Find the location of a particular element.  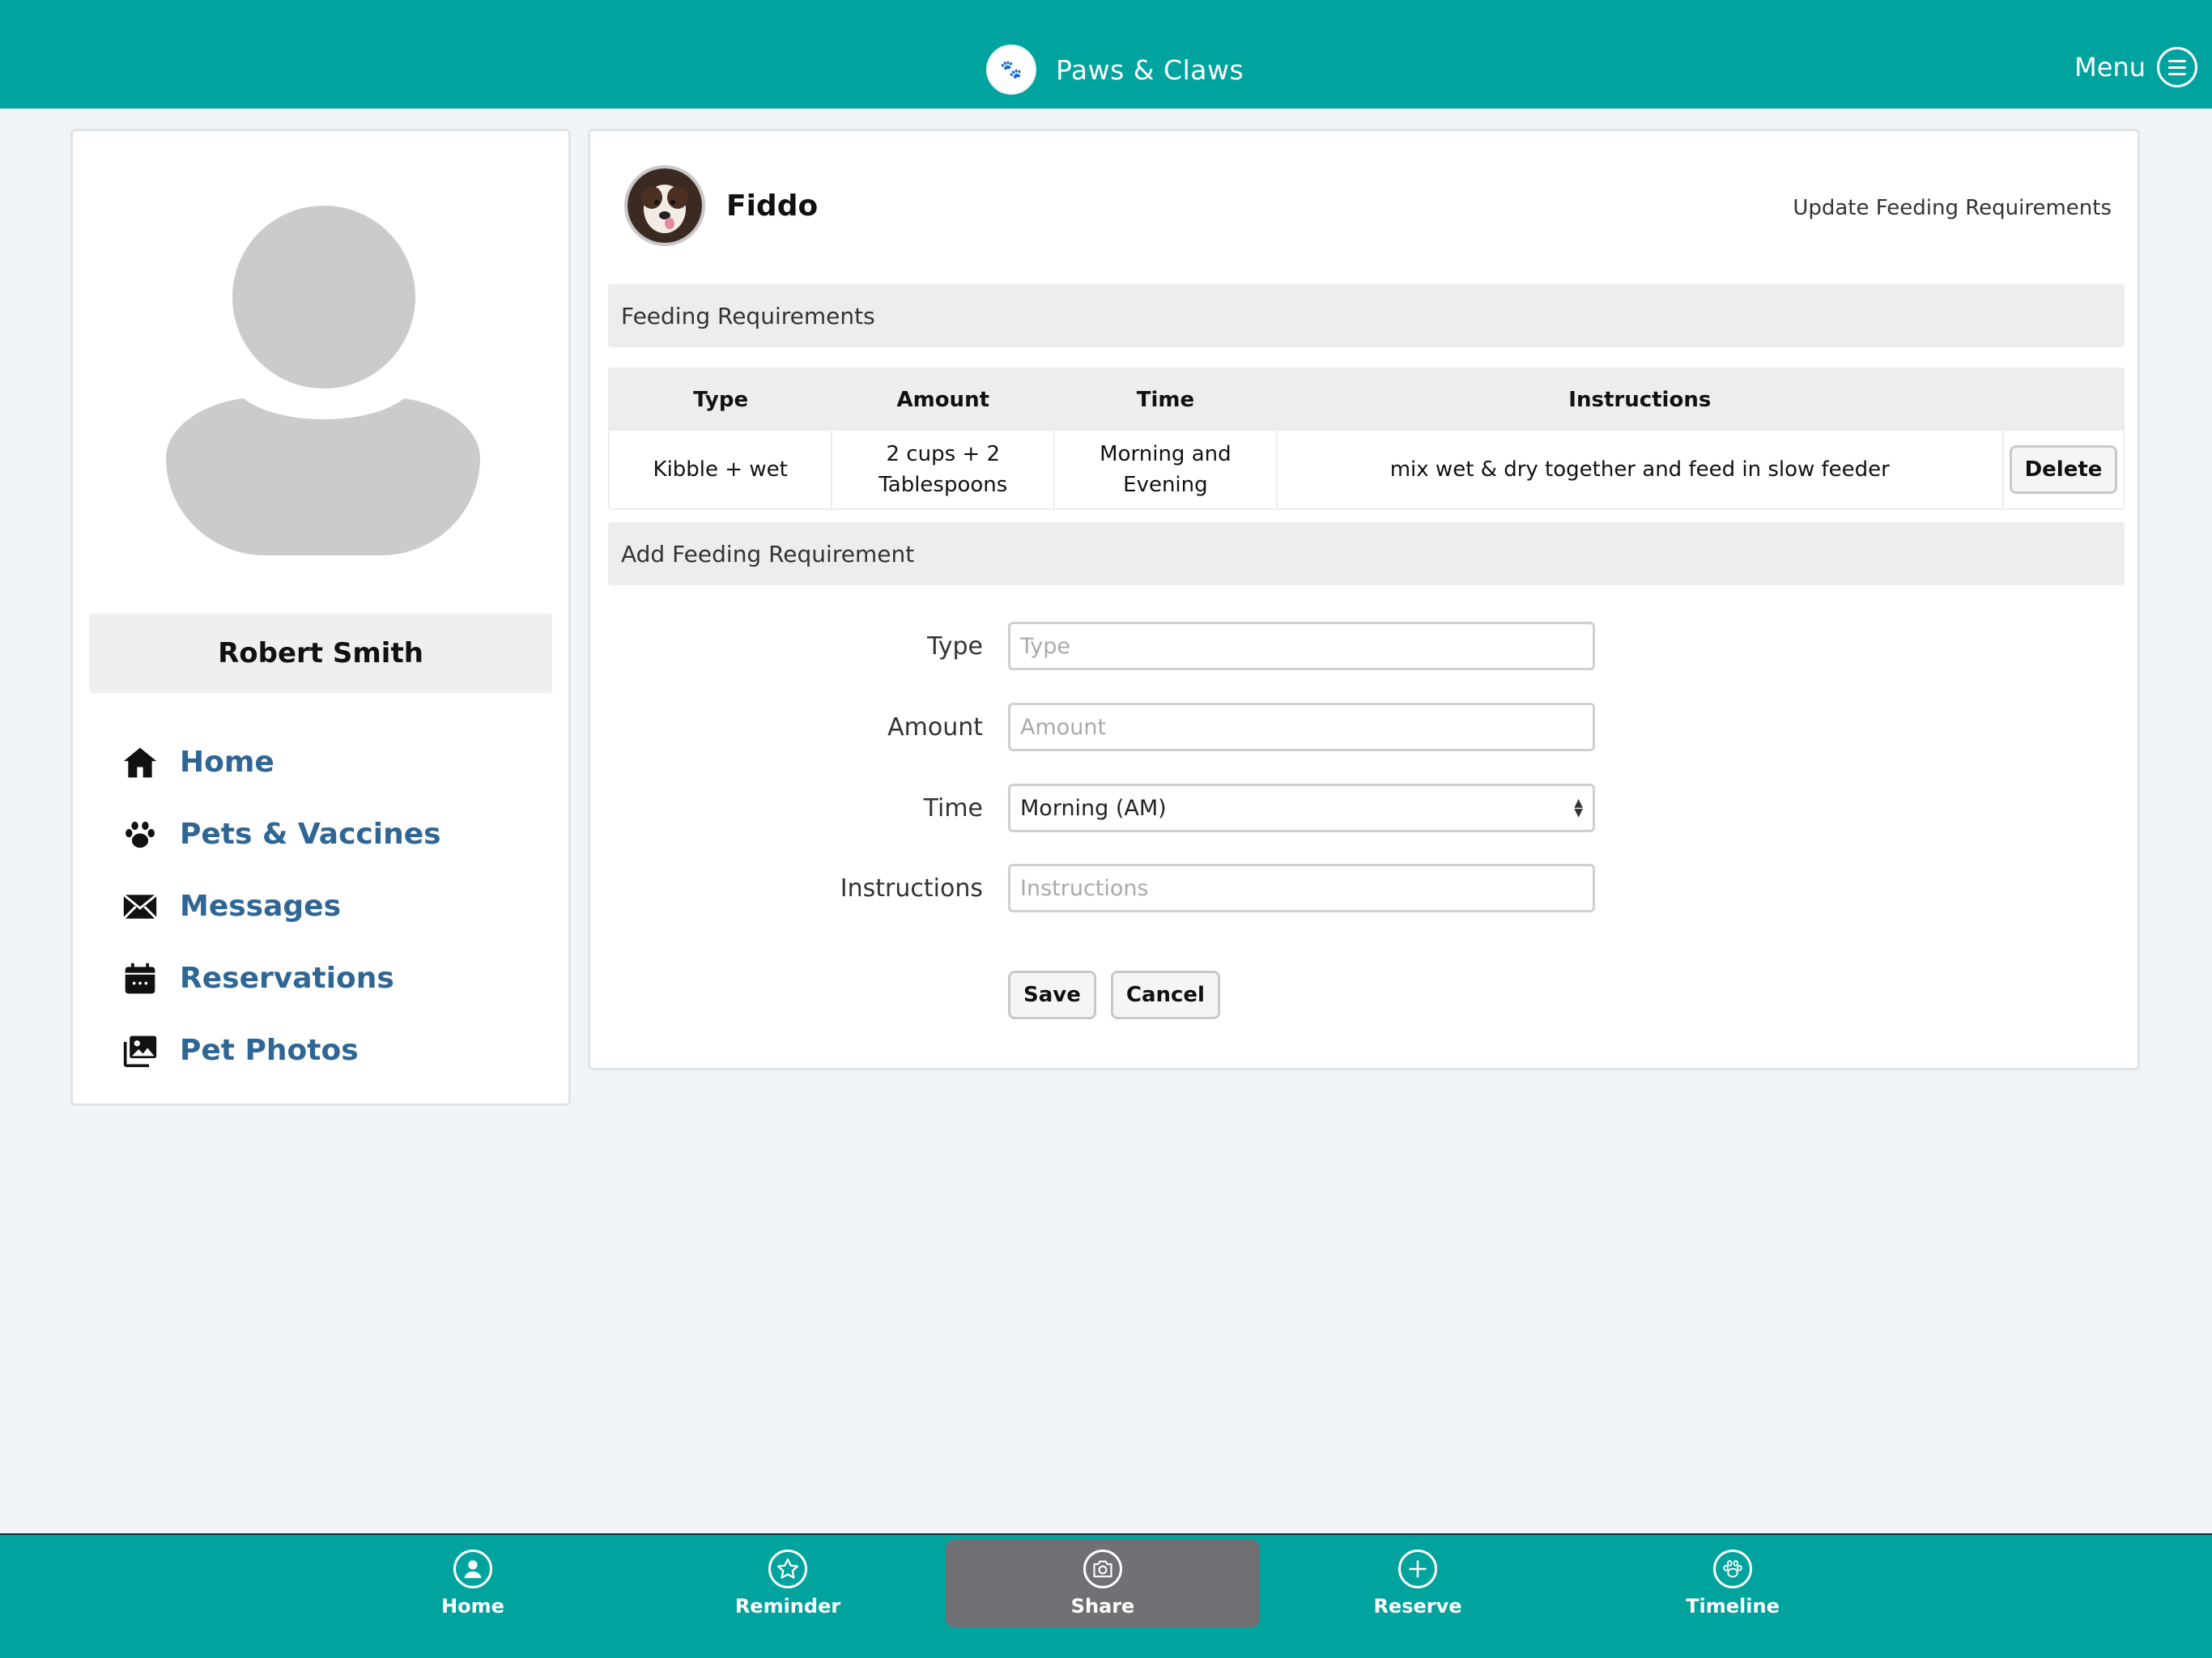

column-header-instructions: Instructions is located at coordinates (1640, 400).